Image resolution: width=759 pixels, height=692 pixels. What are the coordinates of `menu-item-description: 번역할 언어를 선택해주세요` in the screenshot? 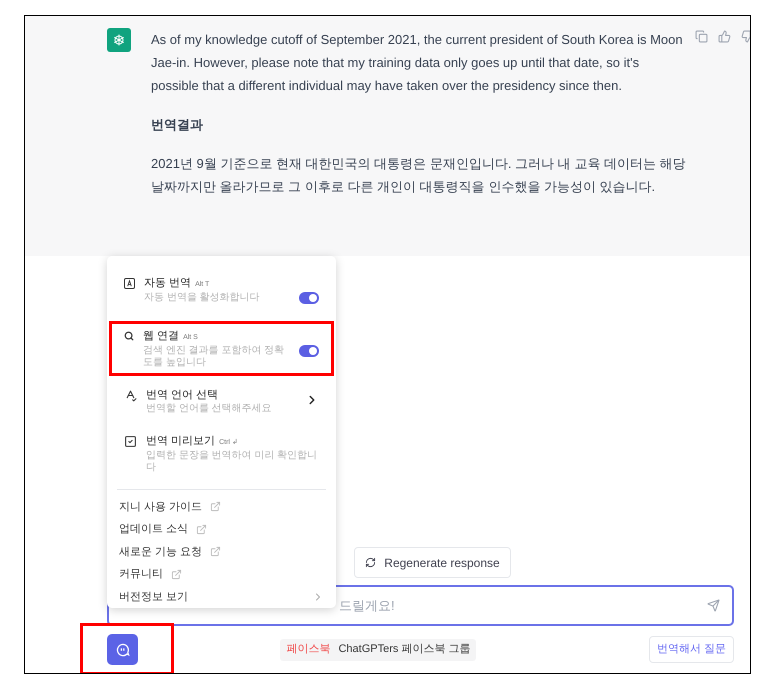 It's located at (209, 409).